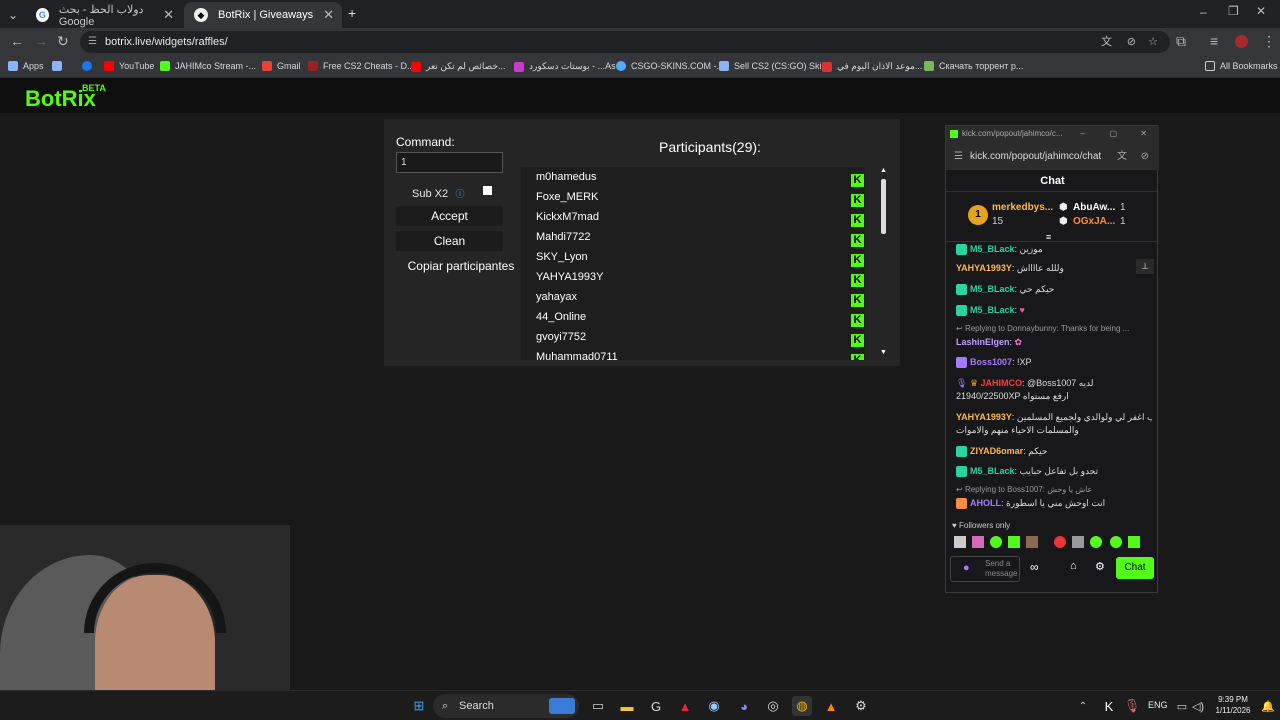 This screenshot has height=720, width=1280. What do you see at coordinates (1143, 134) in the screenshot?
I see `close-icon: ✕` at bounding box center [1143, 134].